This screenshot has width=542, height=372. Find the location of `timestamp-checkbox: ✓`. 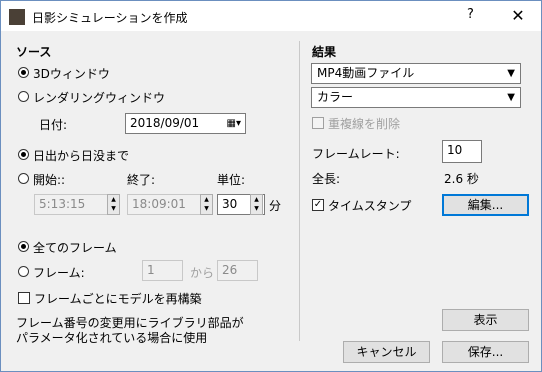

timestamp-checkbox: ✓ is located at coordinates (318, 205).